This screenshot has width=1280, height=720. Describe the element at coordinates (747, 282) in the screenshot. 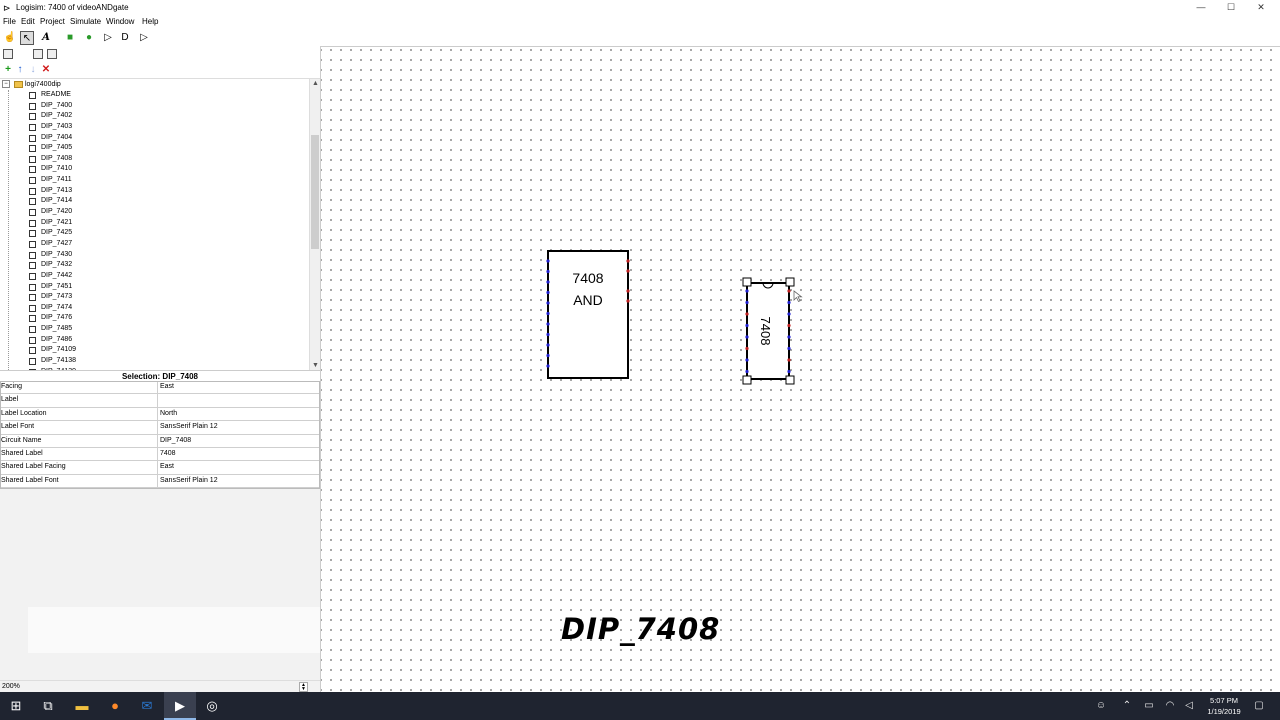

I see `selection-handle-nw` at that location.